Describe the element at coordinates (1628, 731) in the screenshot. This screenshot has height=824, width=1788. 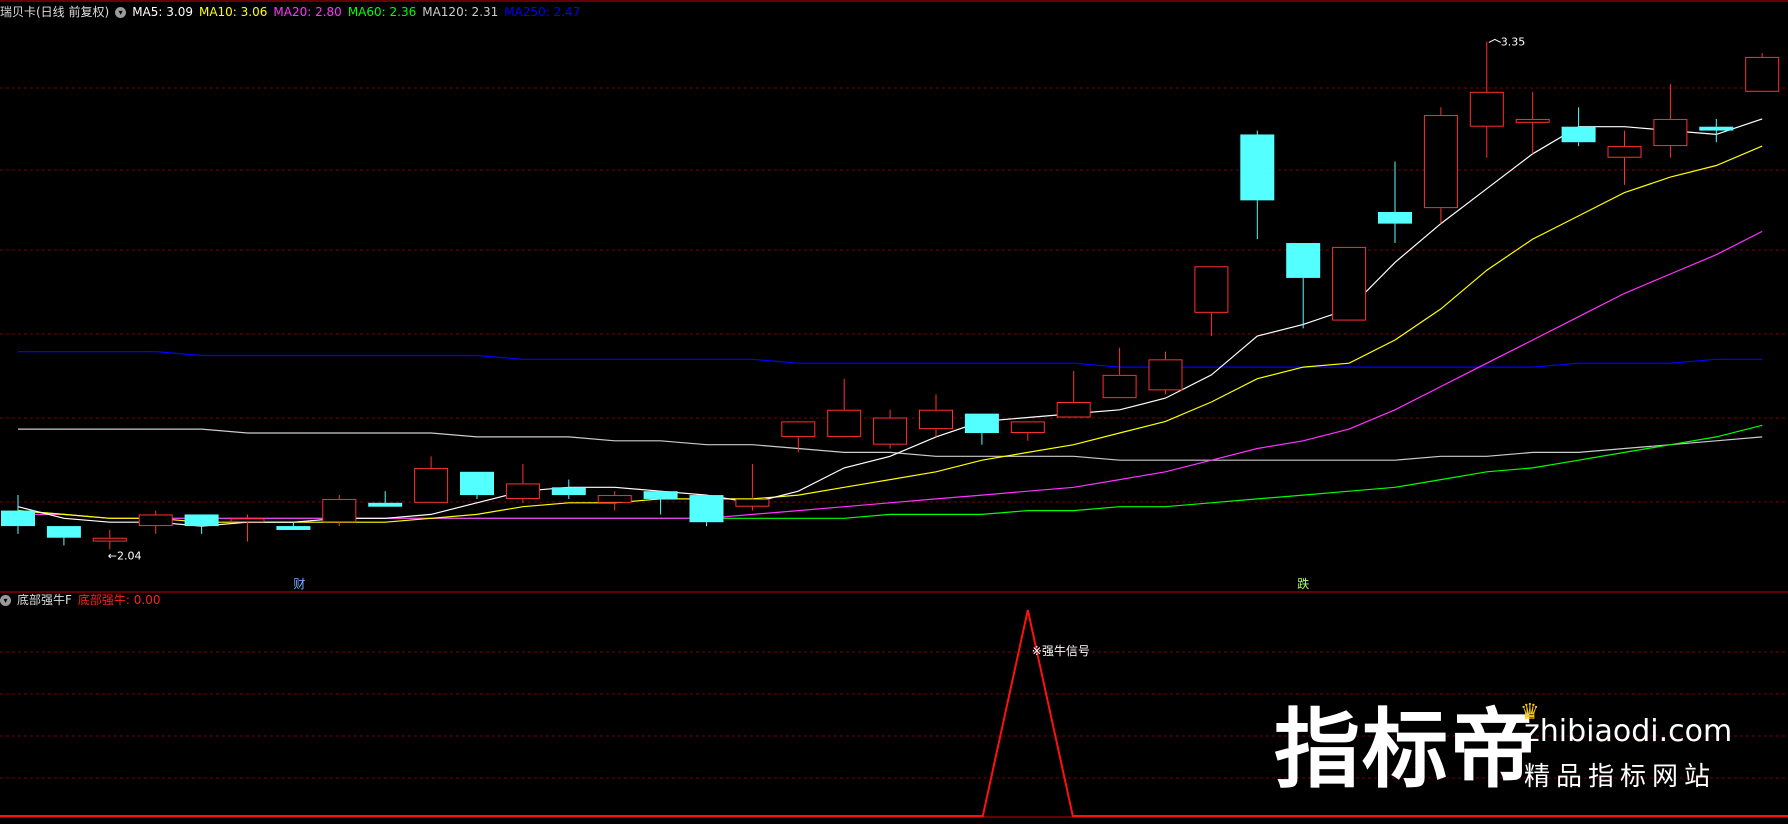
I see `watermark-url: zhibiaodi.com` at that location.